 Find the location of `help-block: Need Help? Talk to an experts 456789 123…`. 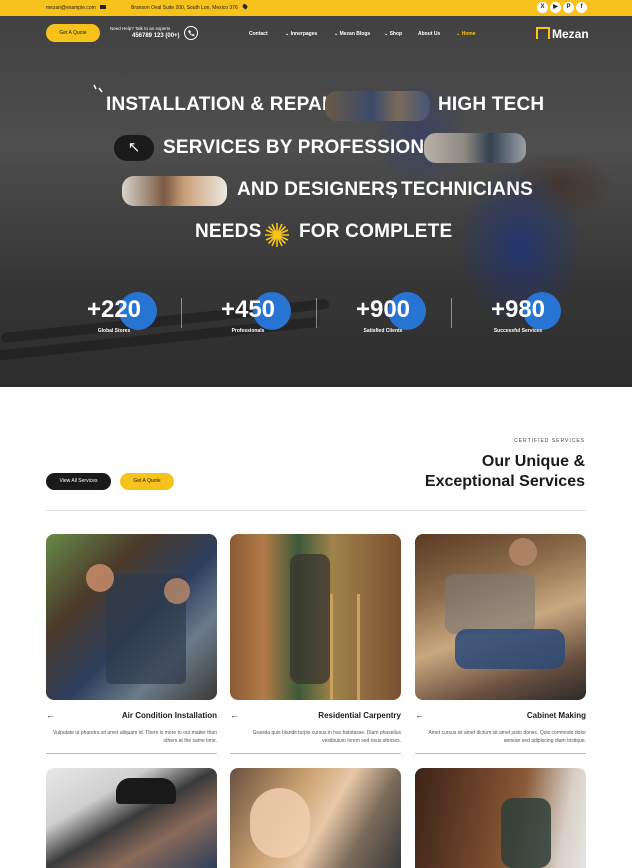

help-block: Need Help? Talk to an experts 456789 123… is located at coordinates (145, 32).